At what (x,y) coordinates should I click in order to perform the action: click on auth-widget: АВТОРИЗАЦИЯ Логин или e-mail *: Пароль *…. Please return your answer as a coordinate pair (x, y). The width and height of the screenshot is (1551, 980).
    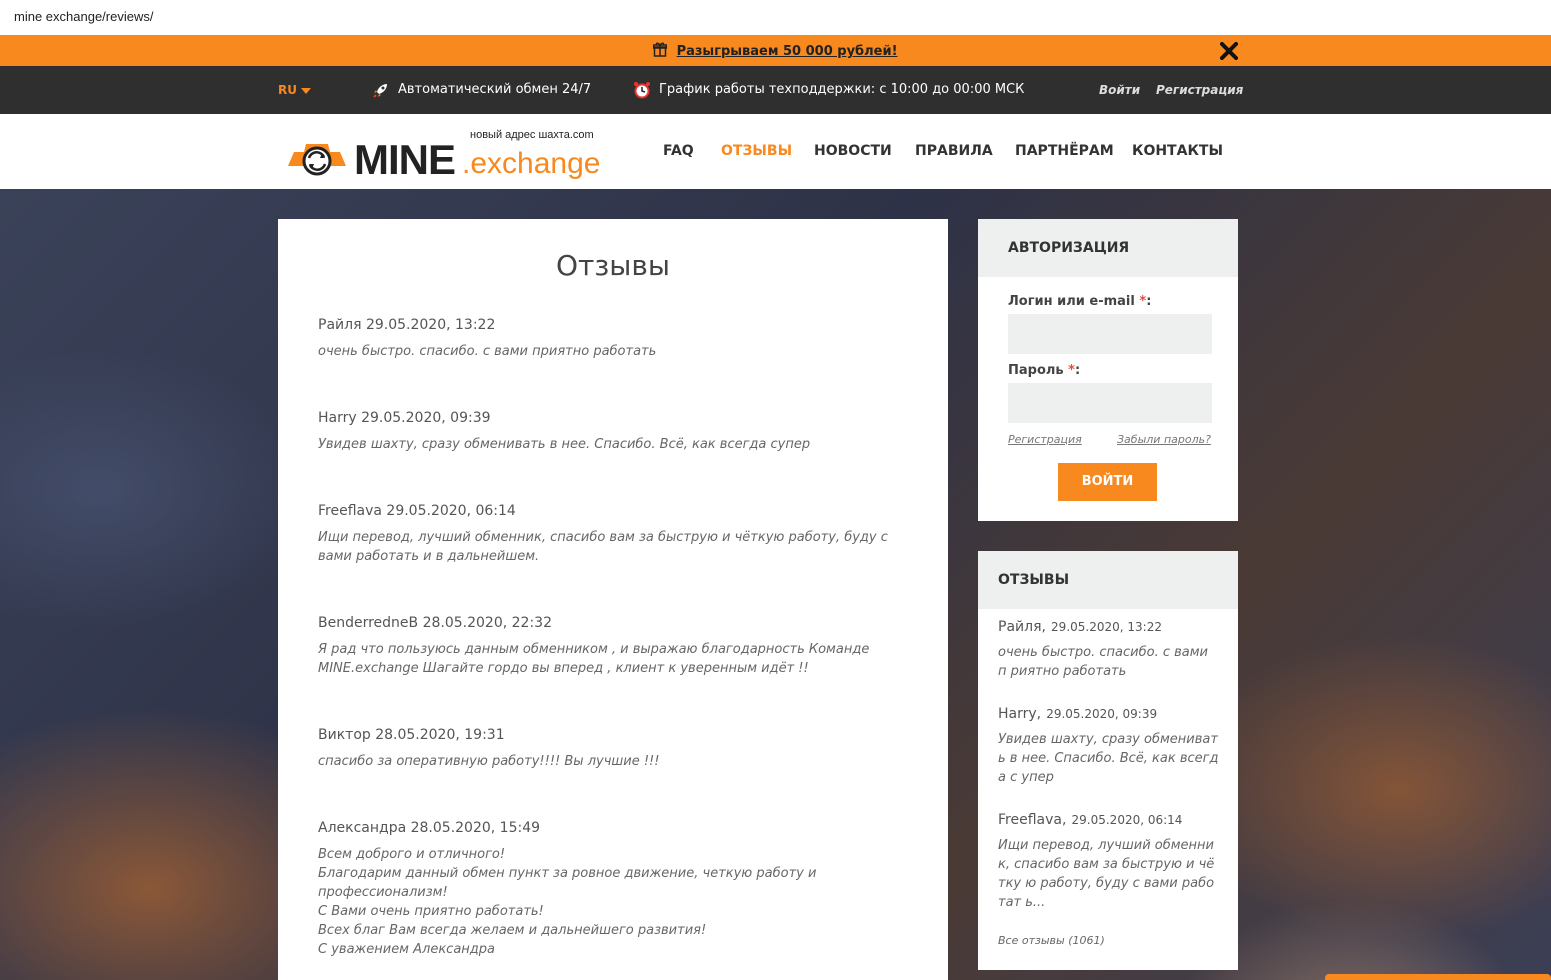
    Looking at the image, I should click on (1108, 370).